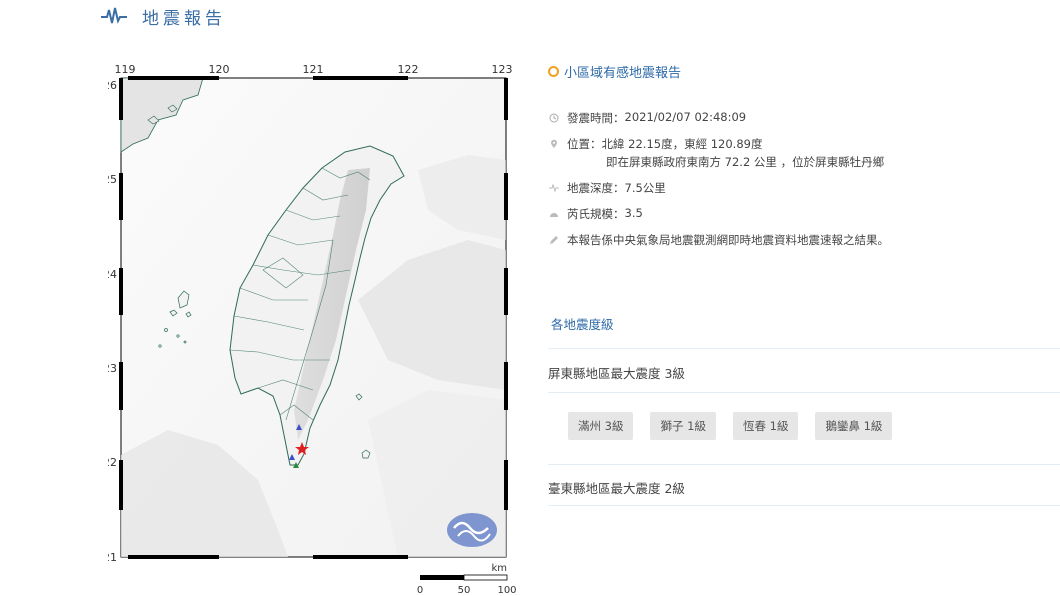 The height and width of the screenshot is (596, 1060). Describe the element at coordinates (596, 118) in the screenshot. I see `origin-time-label: 發震時間：` at that location.